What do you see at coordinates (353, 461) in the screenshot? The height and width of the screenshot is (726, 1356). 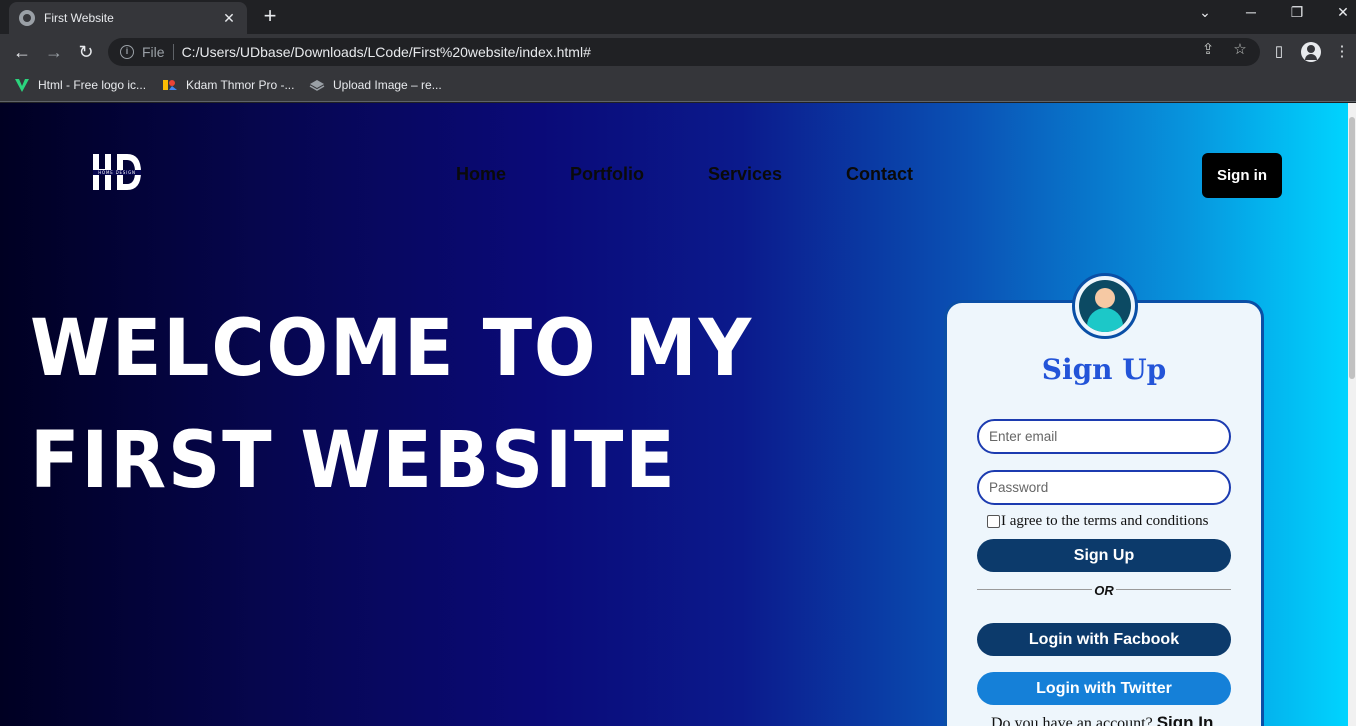 I see `hero-line-2: FIRST WEBSITE` at bounding box center [353, 461].